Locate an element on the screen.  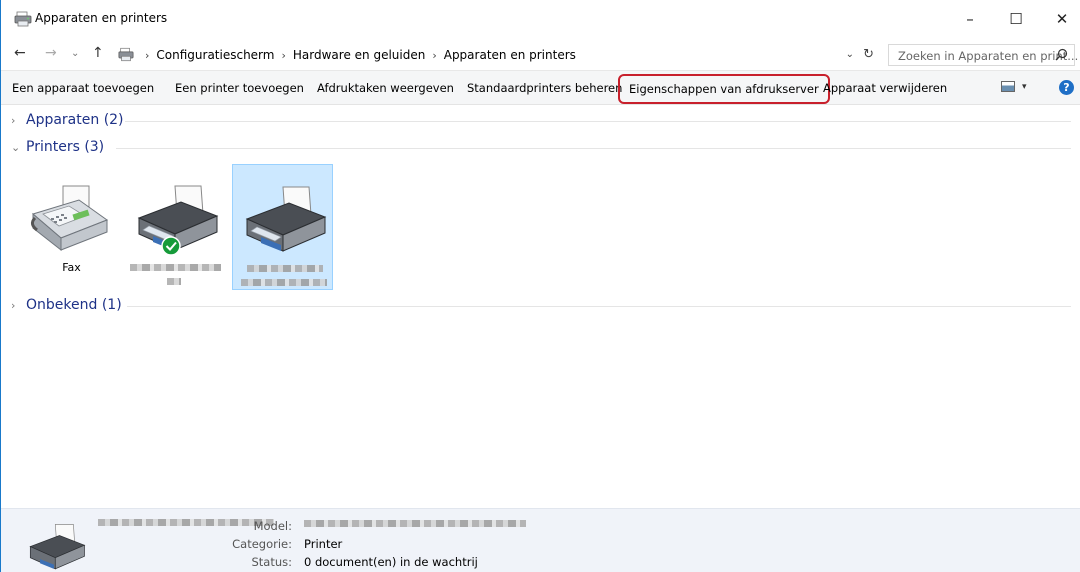
device-printer-selected is located at coordinates (282, 227).